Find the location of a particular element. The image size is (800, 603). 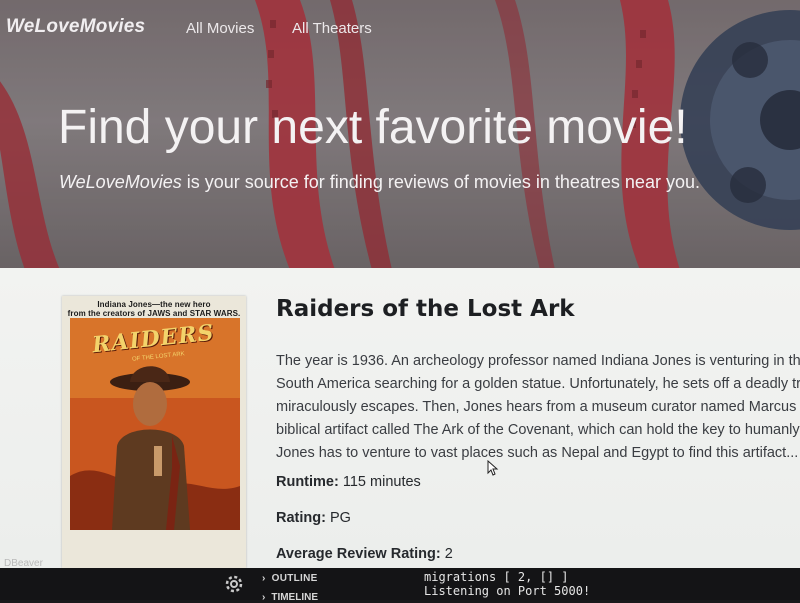

movie-title: Raiders of the Lost Ark is located at coordinates (425, 309).